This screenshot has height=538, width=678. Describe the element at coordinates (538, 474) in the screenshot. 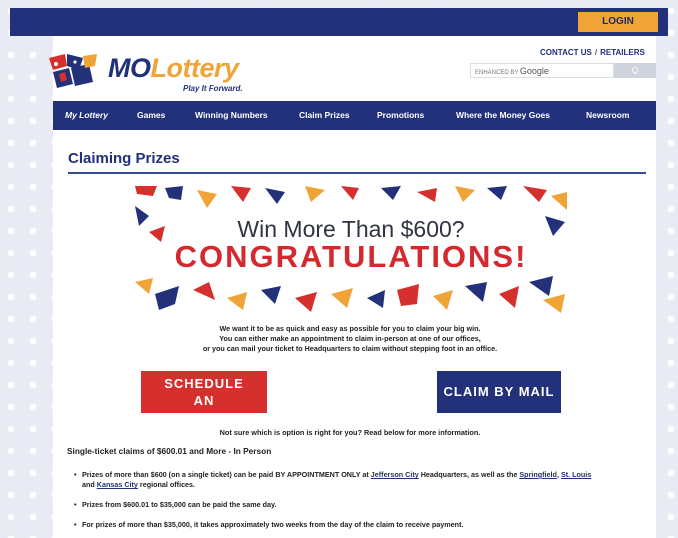

I see `springfield-link: Springfield` at that location.